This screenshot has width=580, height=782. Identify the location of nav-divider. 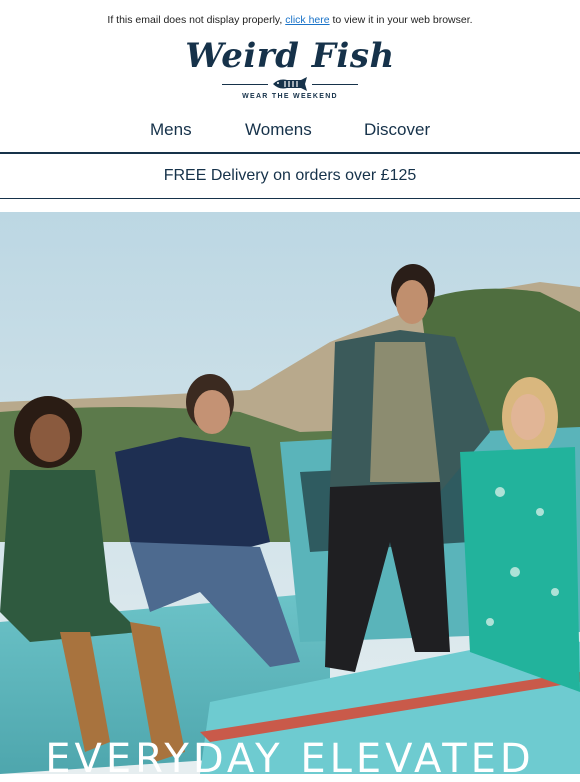
(290, 153).